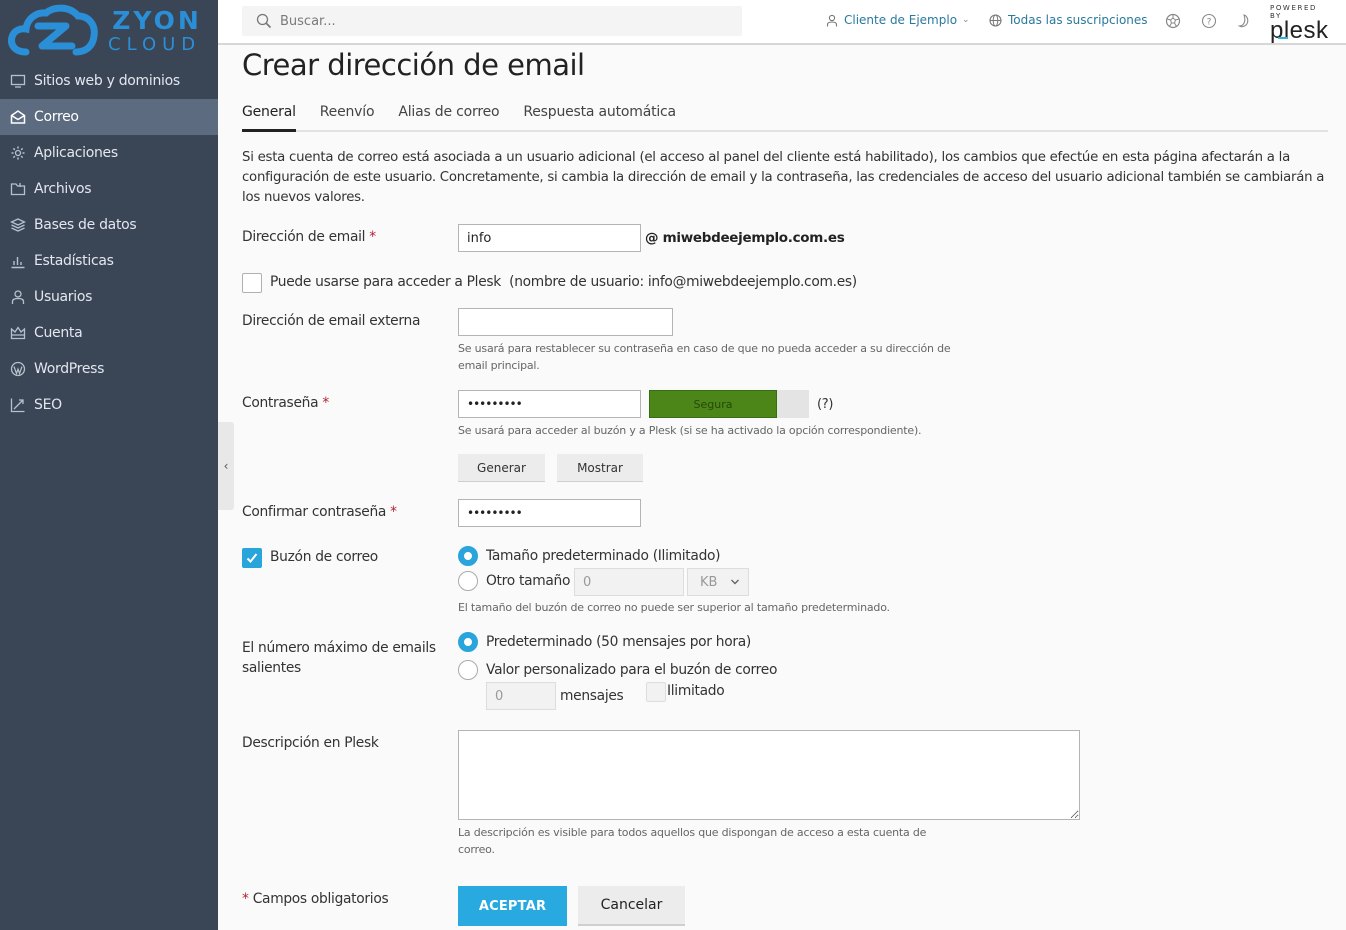  I want to click on description-textarea, so click(769, 775).